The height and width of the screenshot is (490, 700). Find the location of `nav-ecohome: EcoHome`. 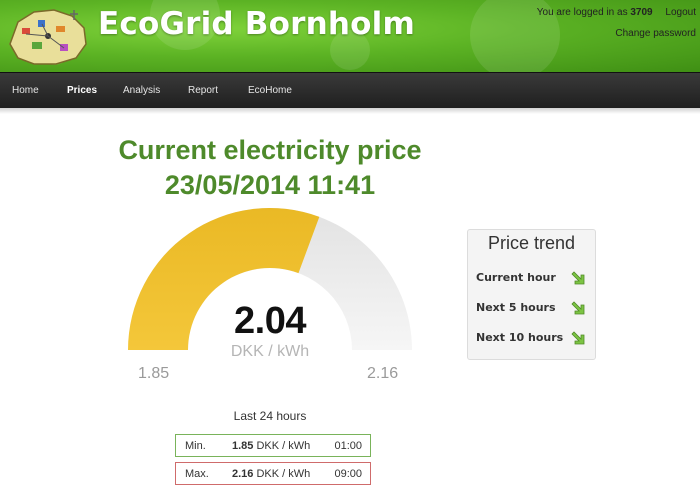

nav-ecohome: EcoHome is located at coordinates (270, 91).